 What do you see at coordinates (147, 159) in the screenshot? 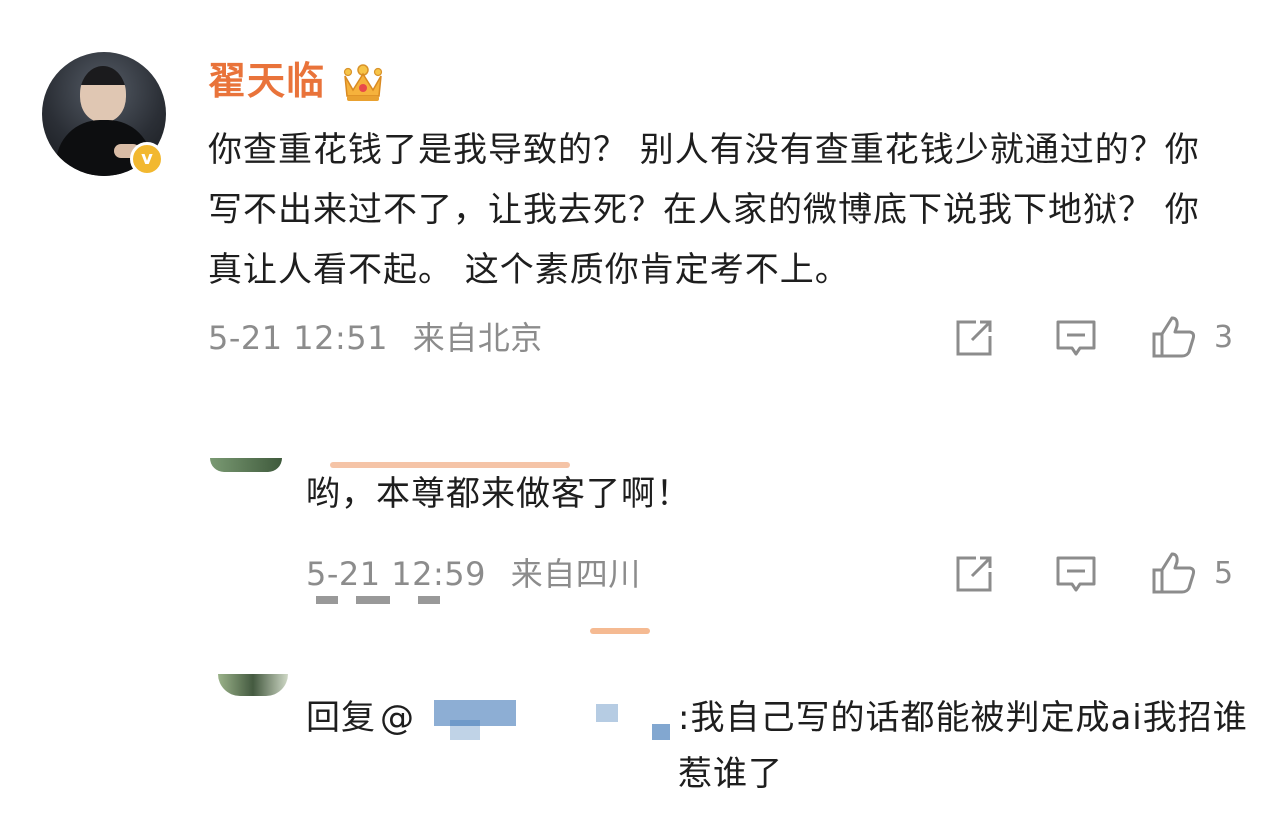
I see `verified-v-icon: v` at bounding box center [147, 159].